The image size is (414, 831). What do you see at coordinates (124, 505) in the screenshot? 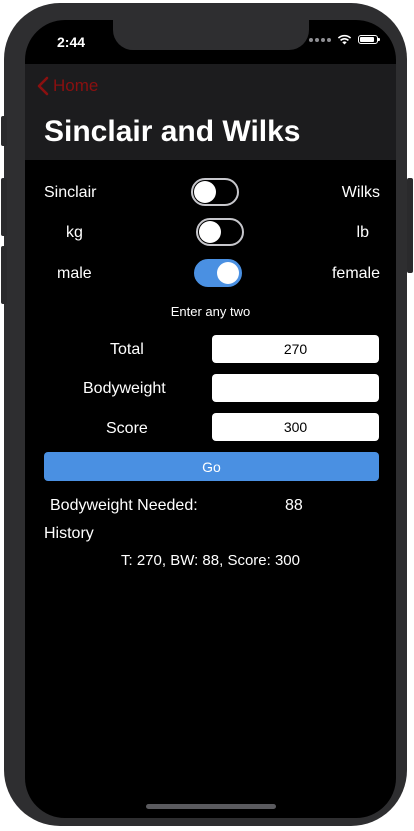
I see `result-label: Bodyweight Needed:` at bounding box center [124, 505].